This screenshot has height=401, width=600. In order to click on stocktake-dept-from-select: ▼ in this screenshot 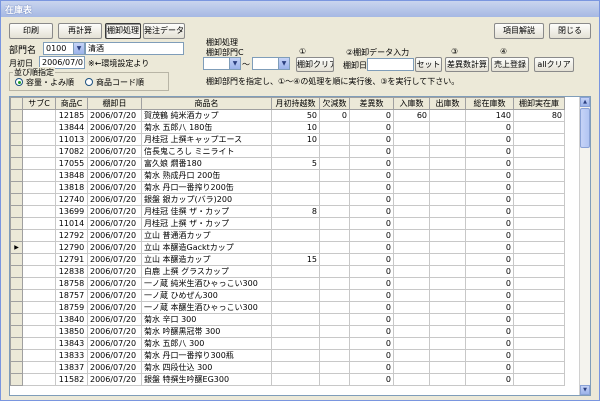, I will do `click(222, 63)`.